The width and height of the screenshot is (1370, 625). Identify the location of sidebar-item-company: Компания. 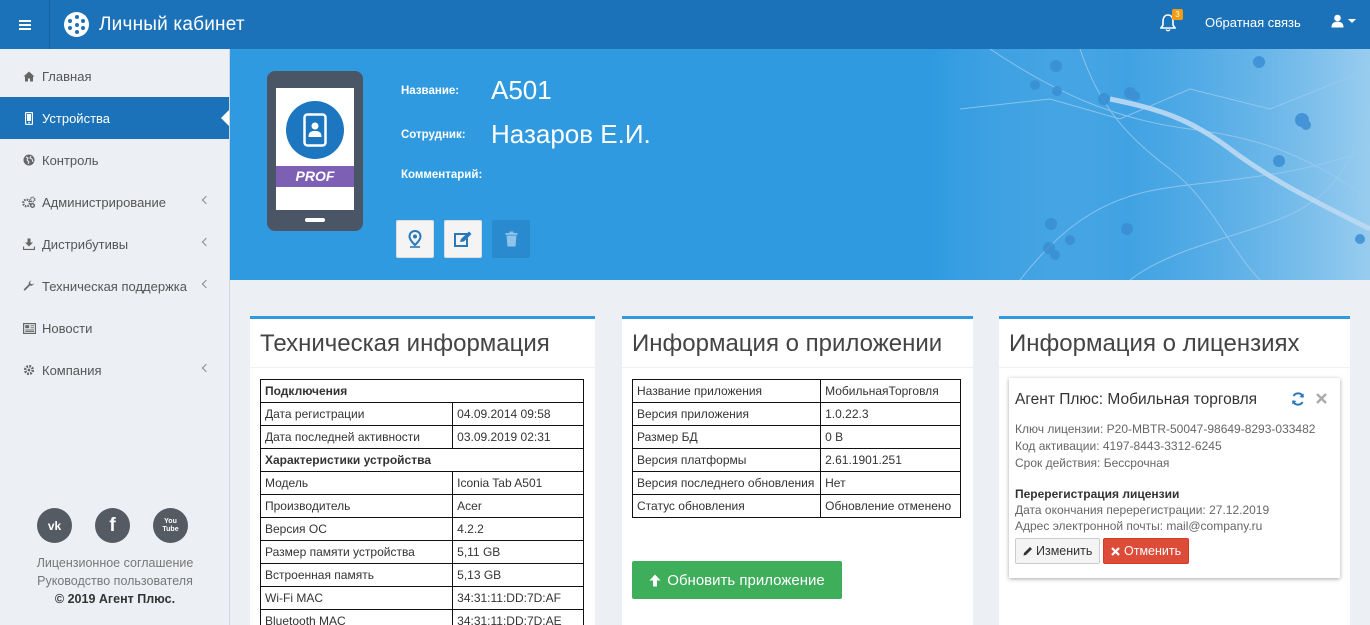
(114, 370).